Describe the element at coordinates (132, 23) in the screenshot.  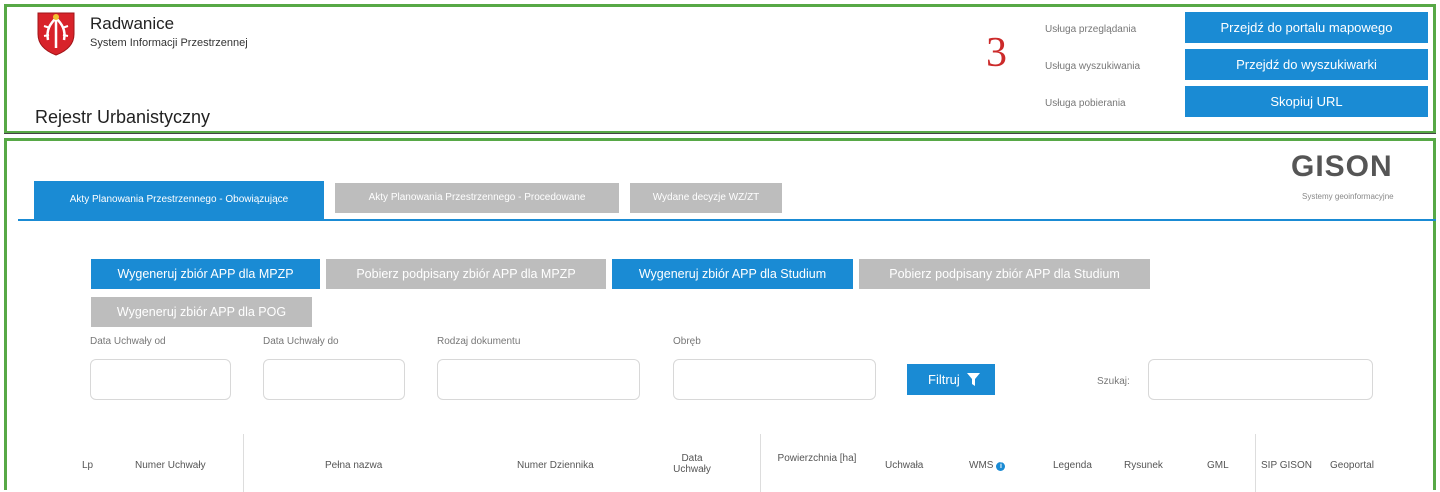
I see `brand-name: Radwanice` at that location.